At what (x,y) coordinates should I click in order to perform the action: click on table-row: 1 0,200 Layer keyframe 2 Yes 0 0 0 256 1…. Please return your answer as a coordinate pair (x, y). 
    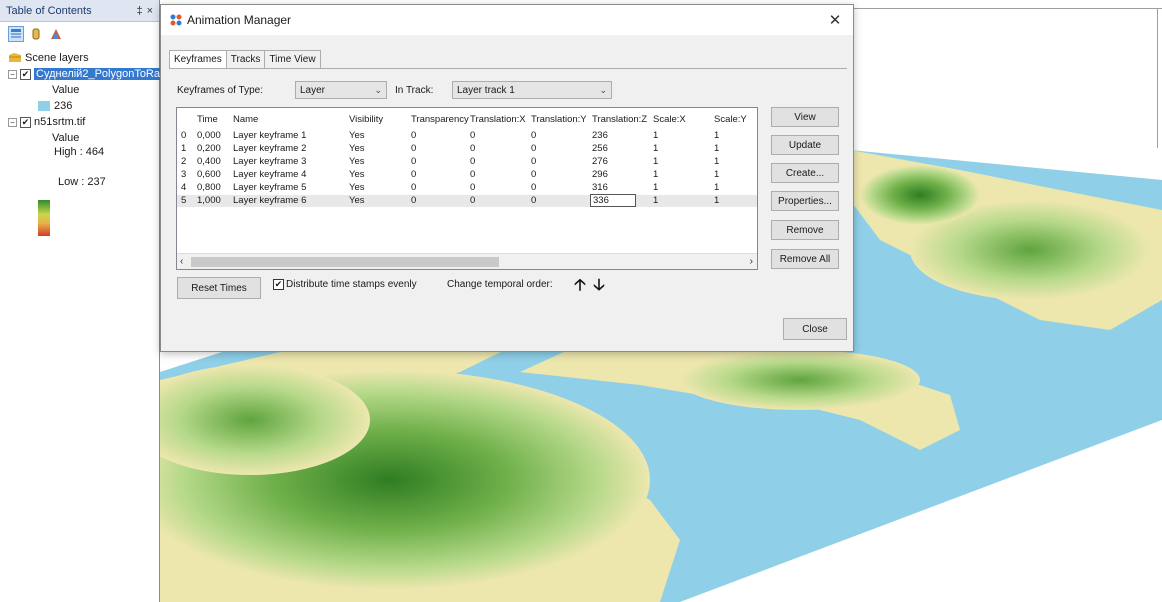
    Looking at the image, I should click on (467, 149).